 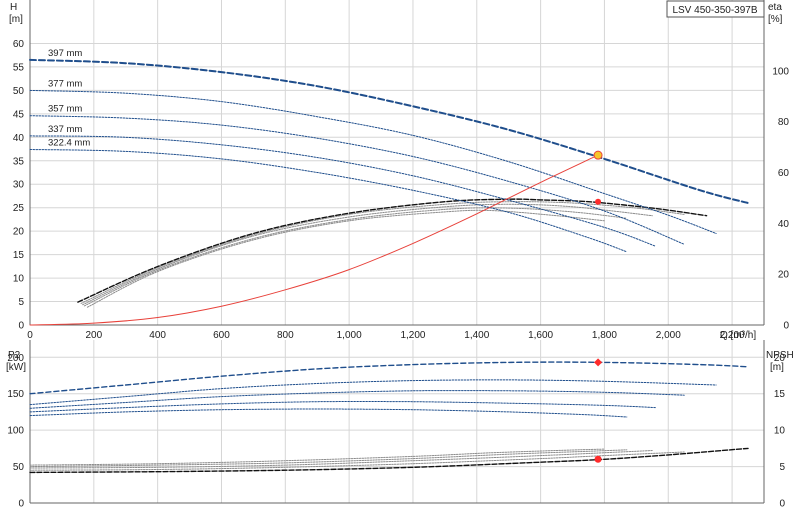 I want to click on head-tick-label: 35, so click(x=19, y=161).